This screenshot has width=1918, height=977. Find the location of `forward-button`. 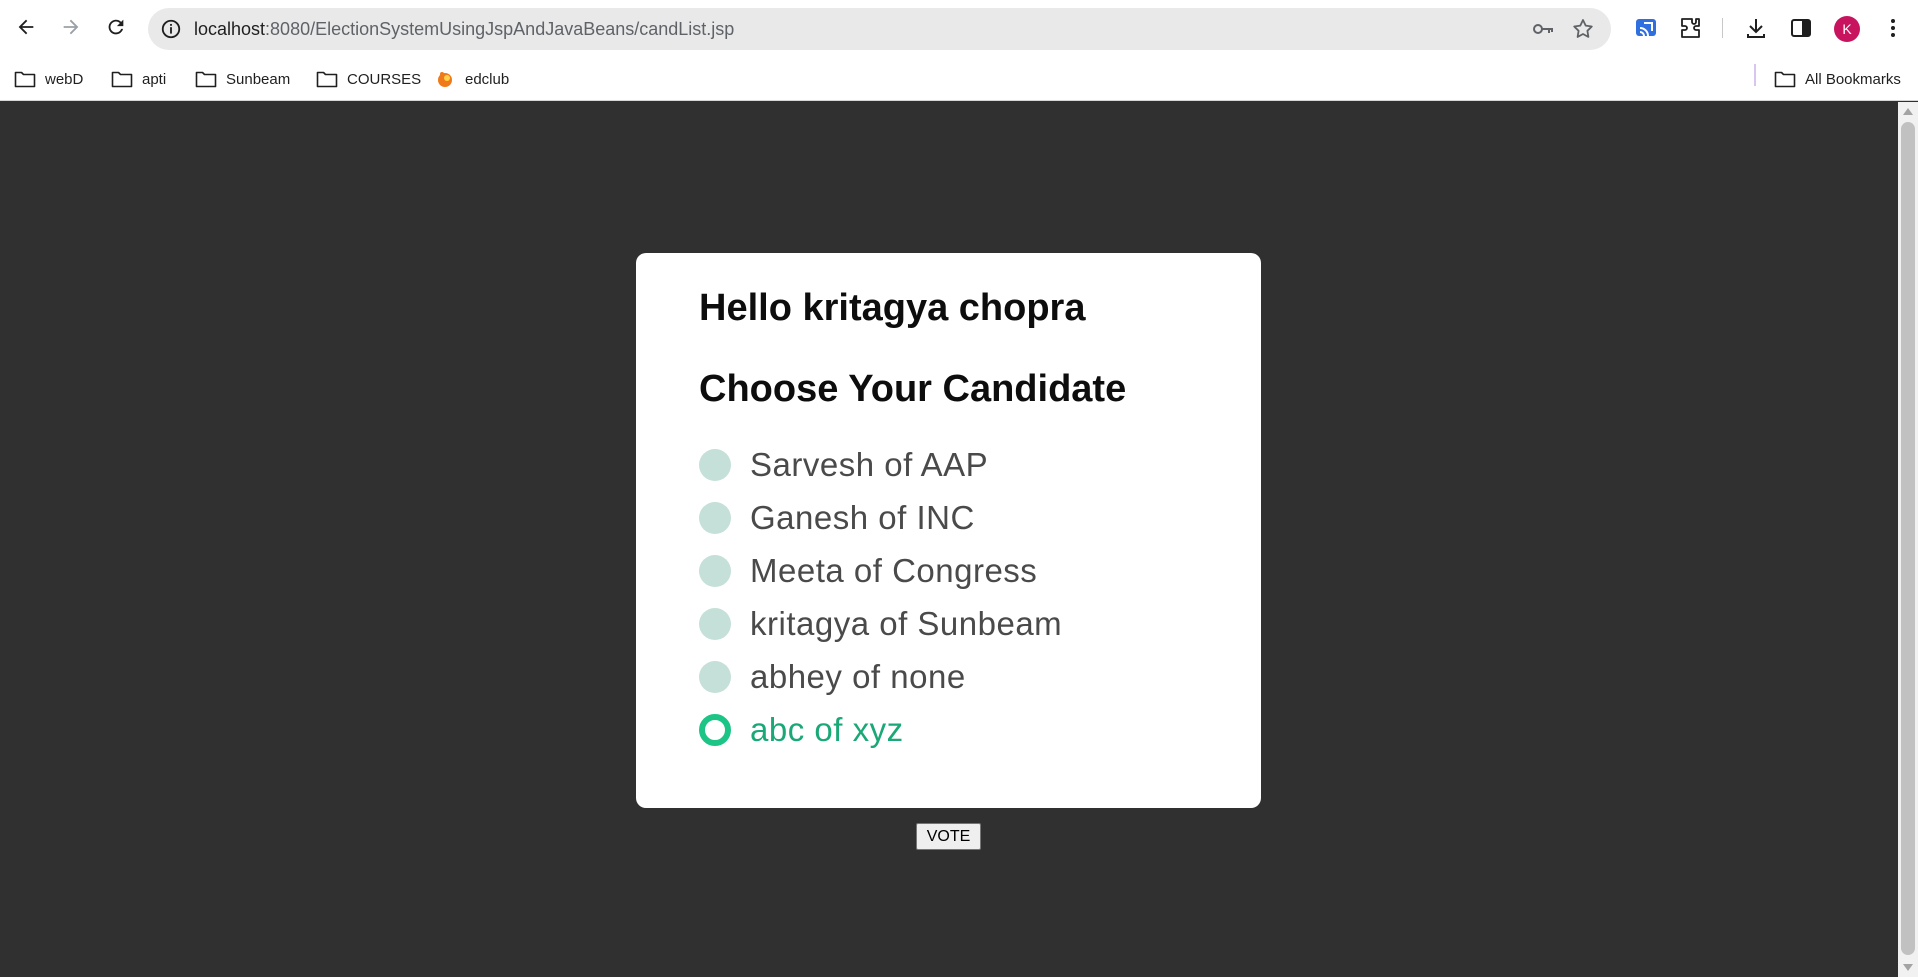

forward-button is located at coordinates (71, 27).